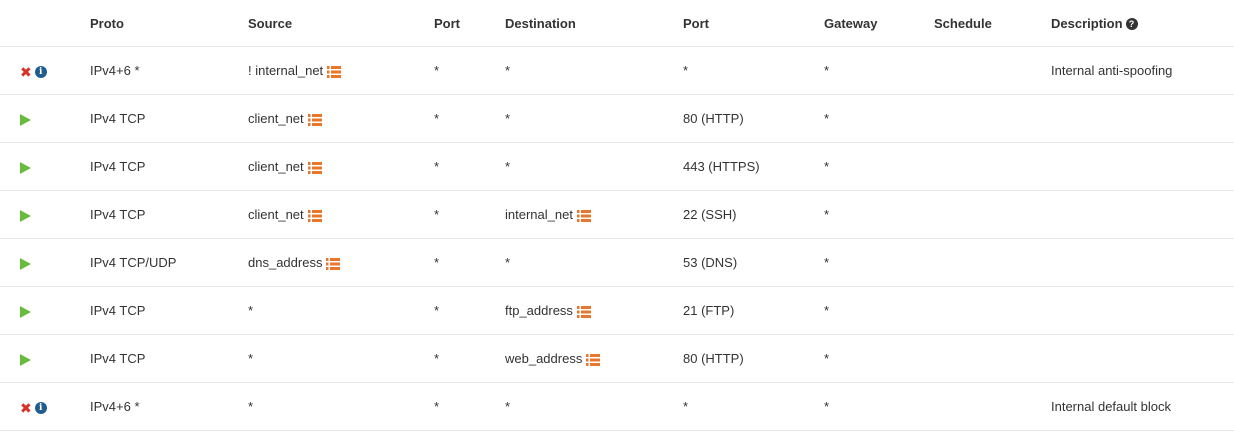 The width and height of the screenshot is (1234, 431). I want to click on table-row: IPv4 TCP/UDP dns_address * * 53 (DNS) *, so click(617, 262).